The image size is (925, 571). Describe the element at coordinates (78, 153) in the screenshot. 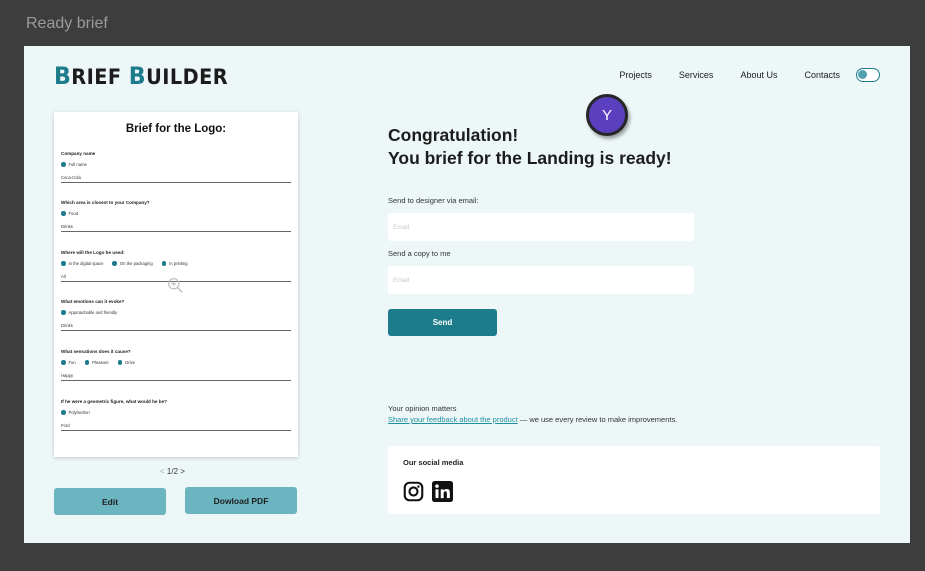

I see `question-text: Company name` at that location.